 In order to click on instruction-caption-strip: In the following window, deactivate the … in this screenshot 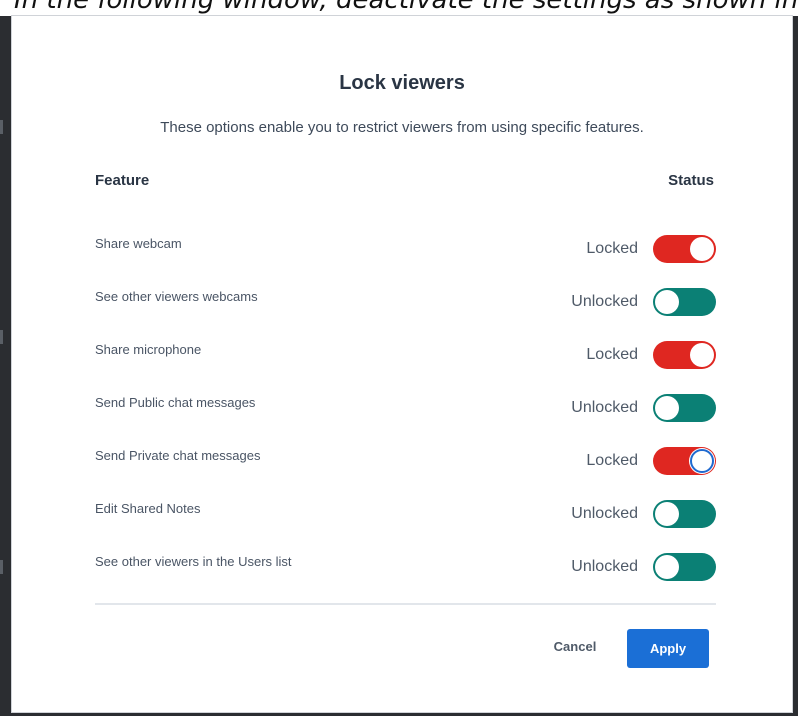, I will do `click(399, 8)`.